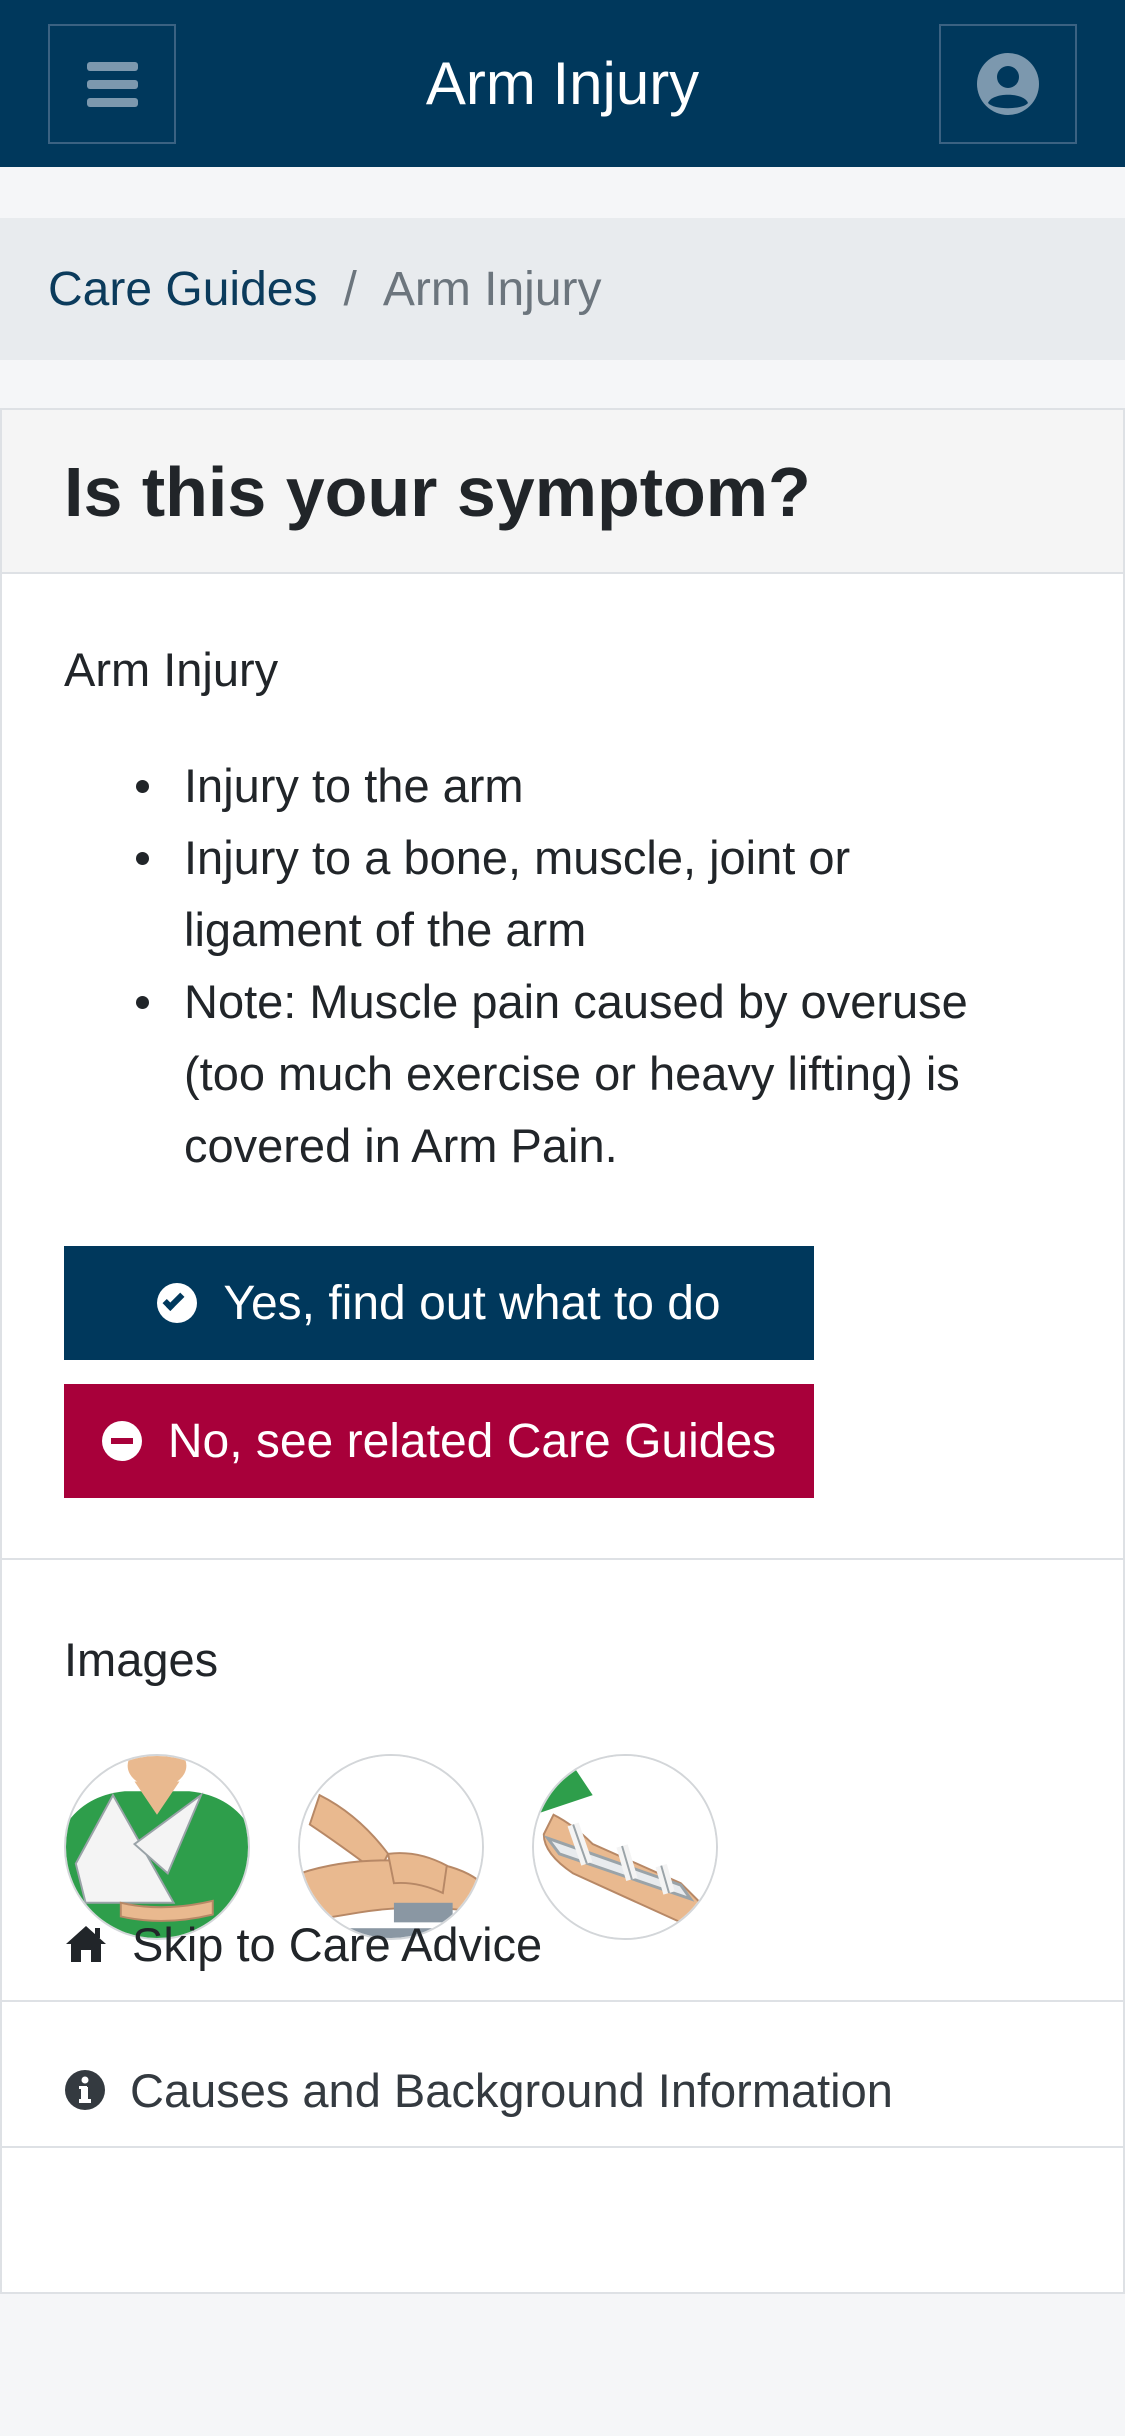 Image resolution: width=1125 pixels, height=2436 pixels. Describe the element at coordinates (141, 1659) in the screenshot. I see `images-heading: Images` at that location.